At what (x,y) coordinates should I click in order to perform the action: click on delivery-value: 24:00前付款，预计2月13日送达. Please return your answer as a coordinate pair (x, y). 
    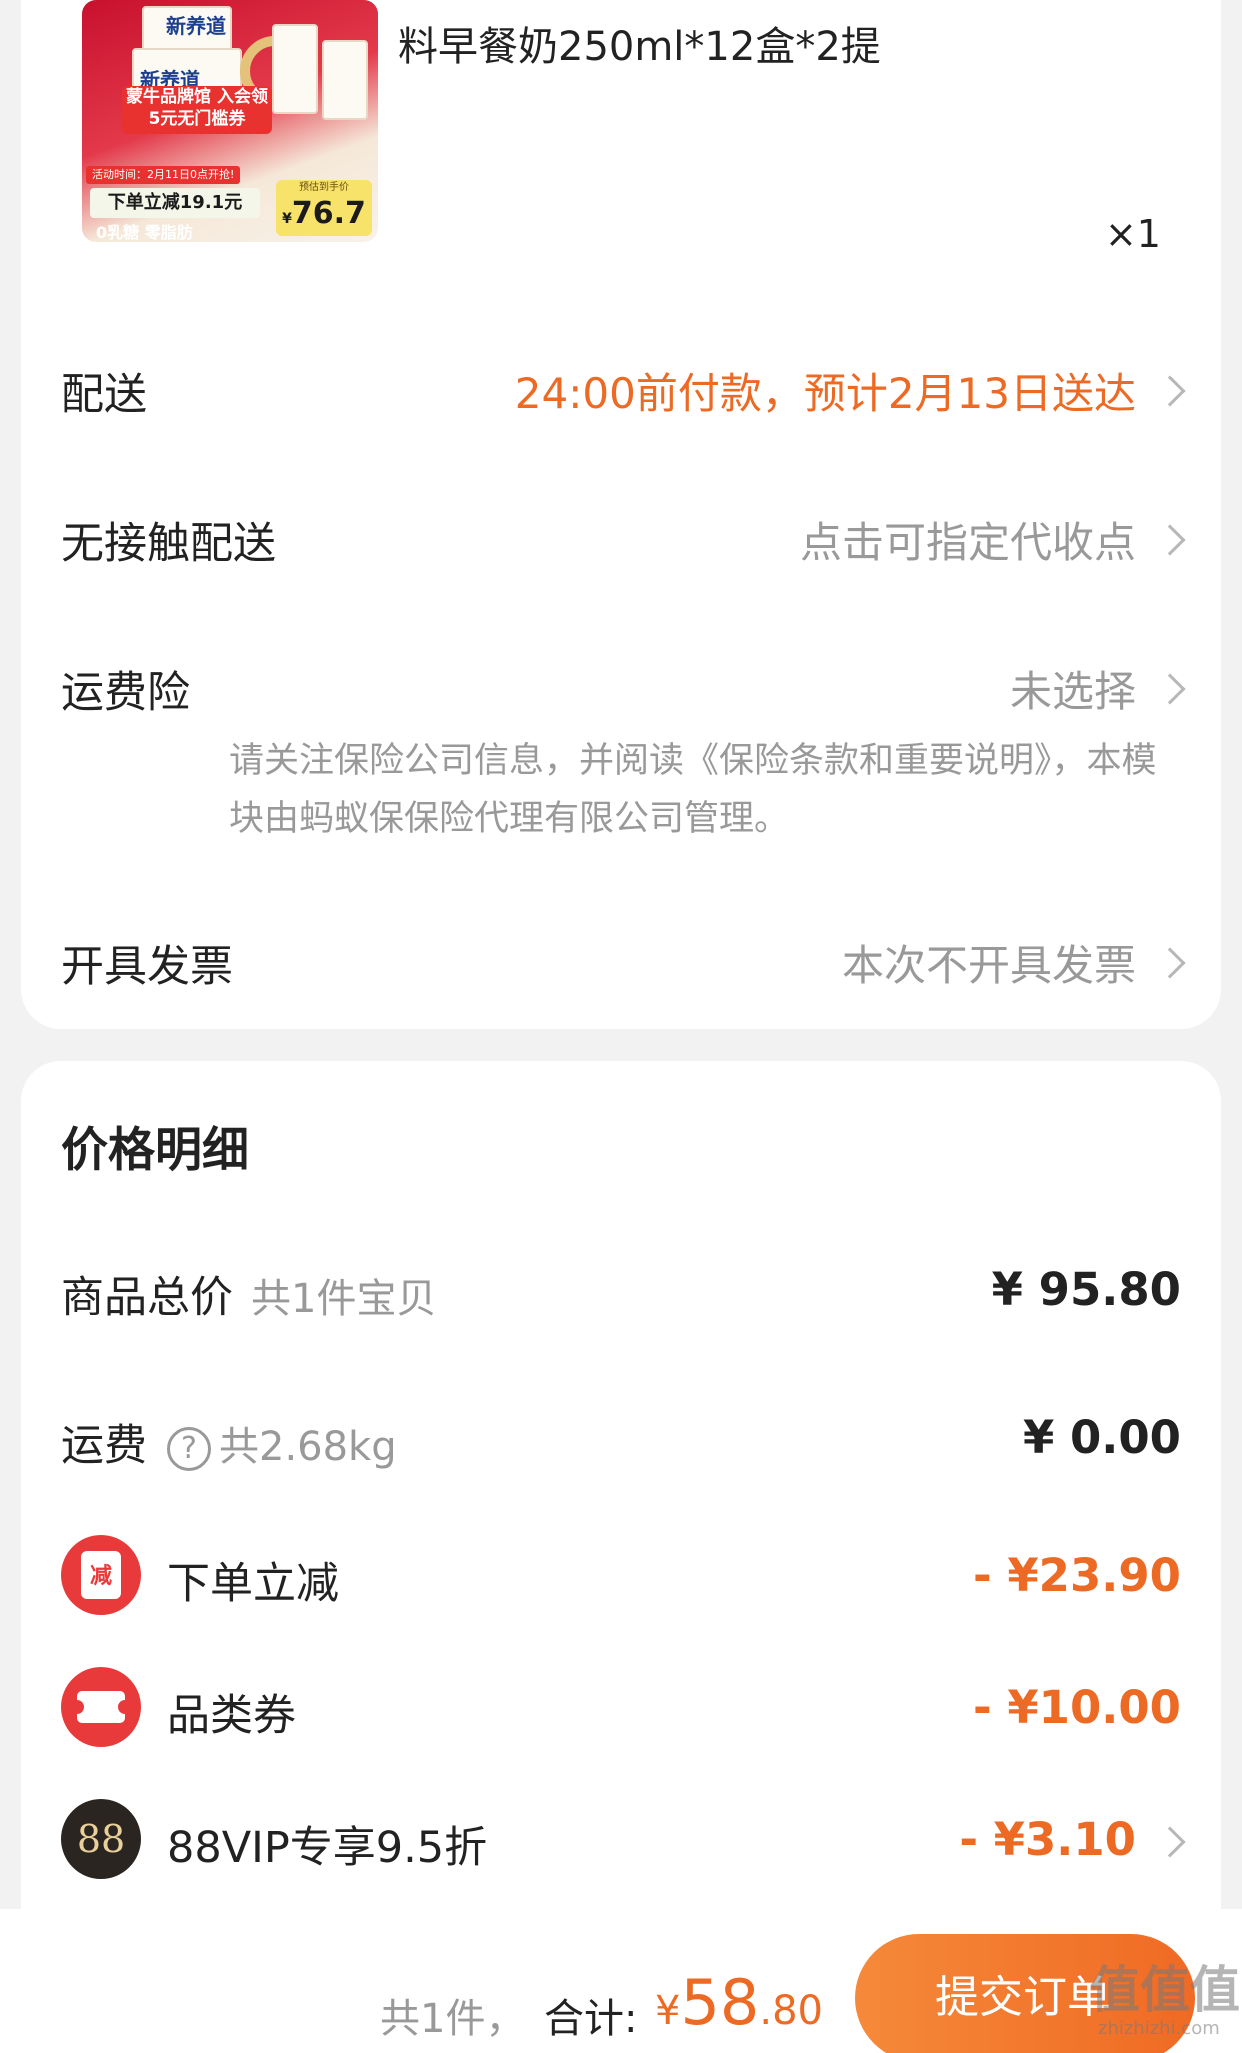
    Looking at the image, I should click on (825, 390).